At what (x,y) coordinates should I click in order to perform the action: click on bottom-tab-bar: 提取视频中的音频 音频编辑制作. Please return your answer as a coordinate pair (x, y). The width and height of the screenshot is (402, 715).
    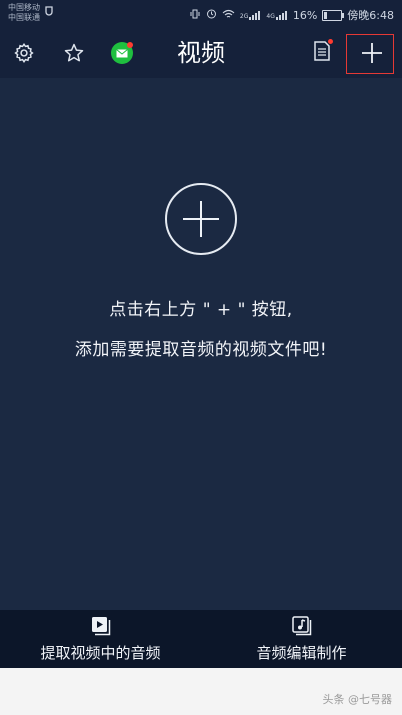
    Looking at the image, I should click on (201, 639).